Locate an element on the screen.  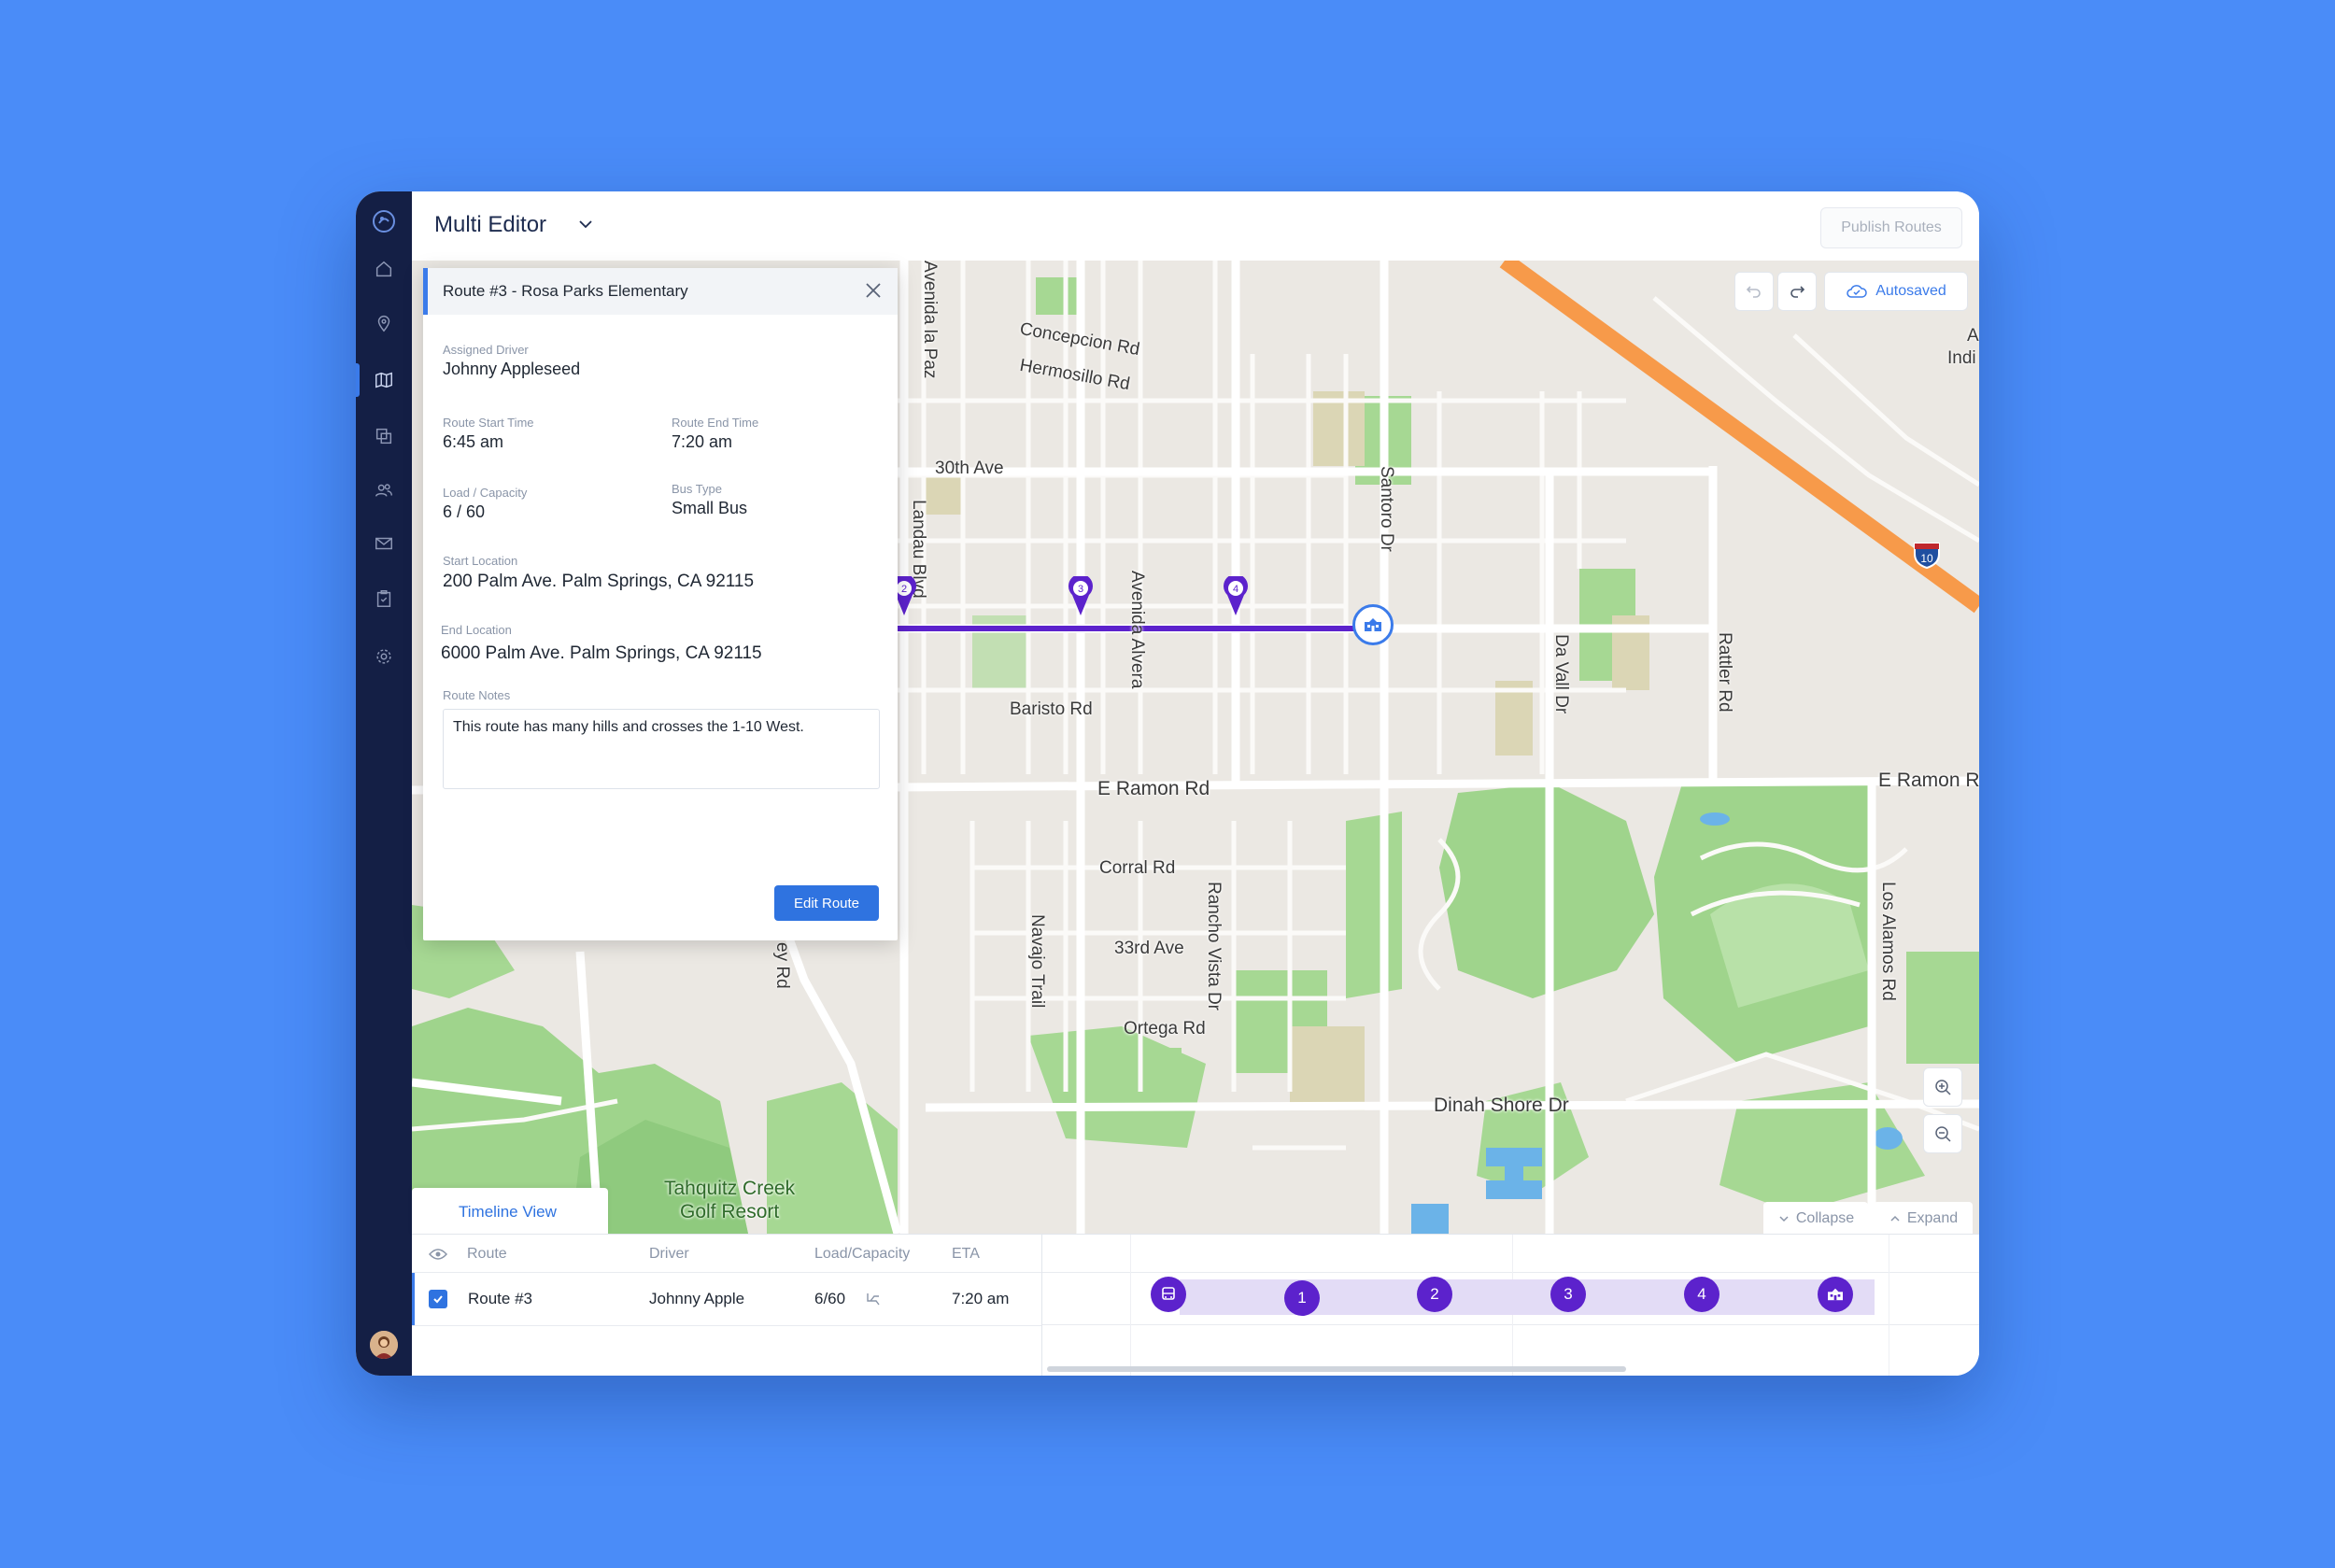
zoom-out-icon is located at coordinates (1943, 1134).